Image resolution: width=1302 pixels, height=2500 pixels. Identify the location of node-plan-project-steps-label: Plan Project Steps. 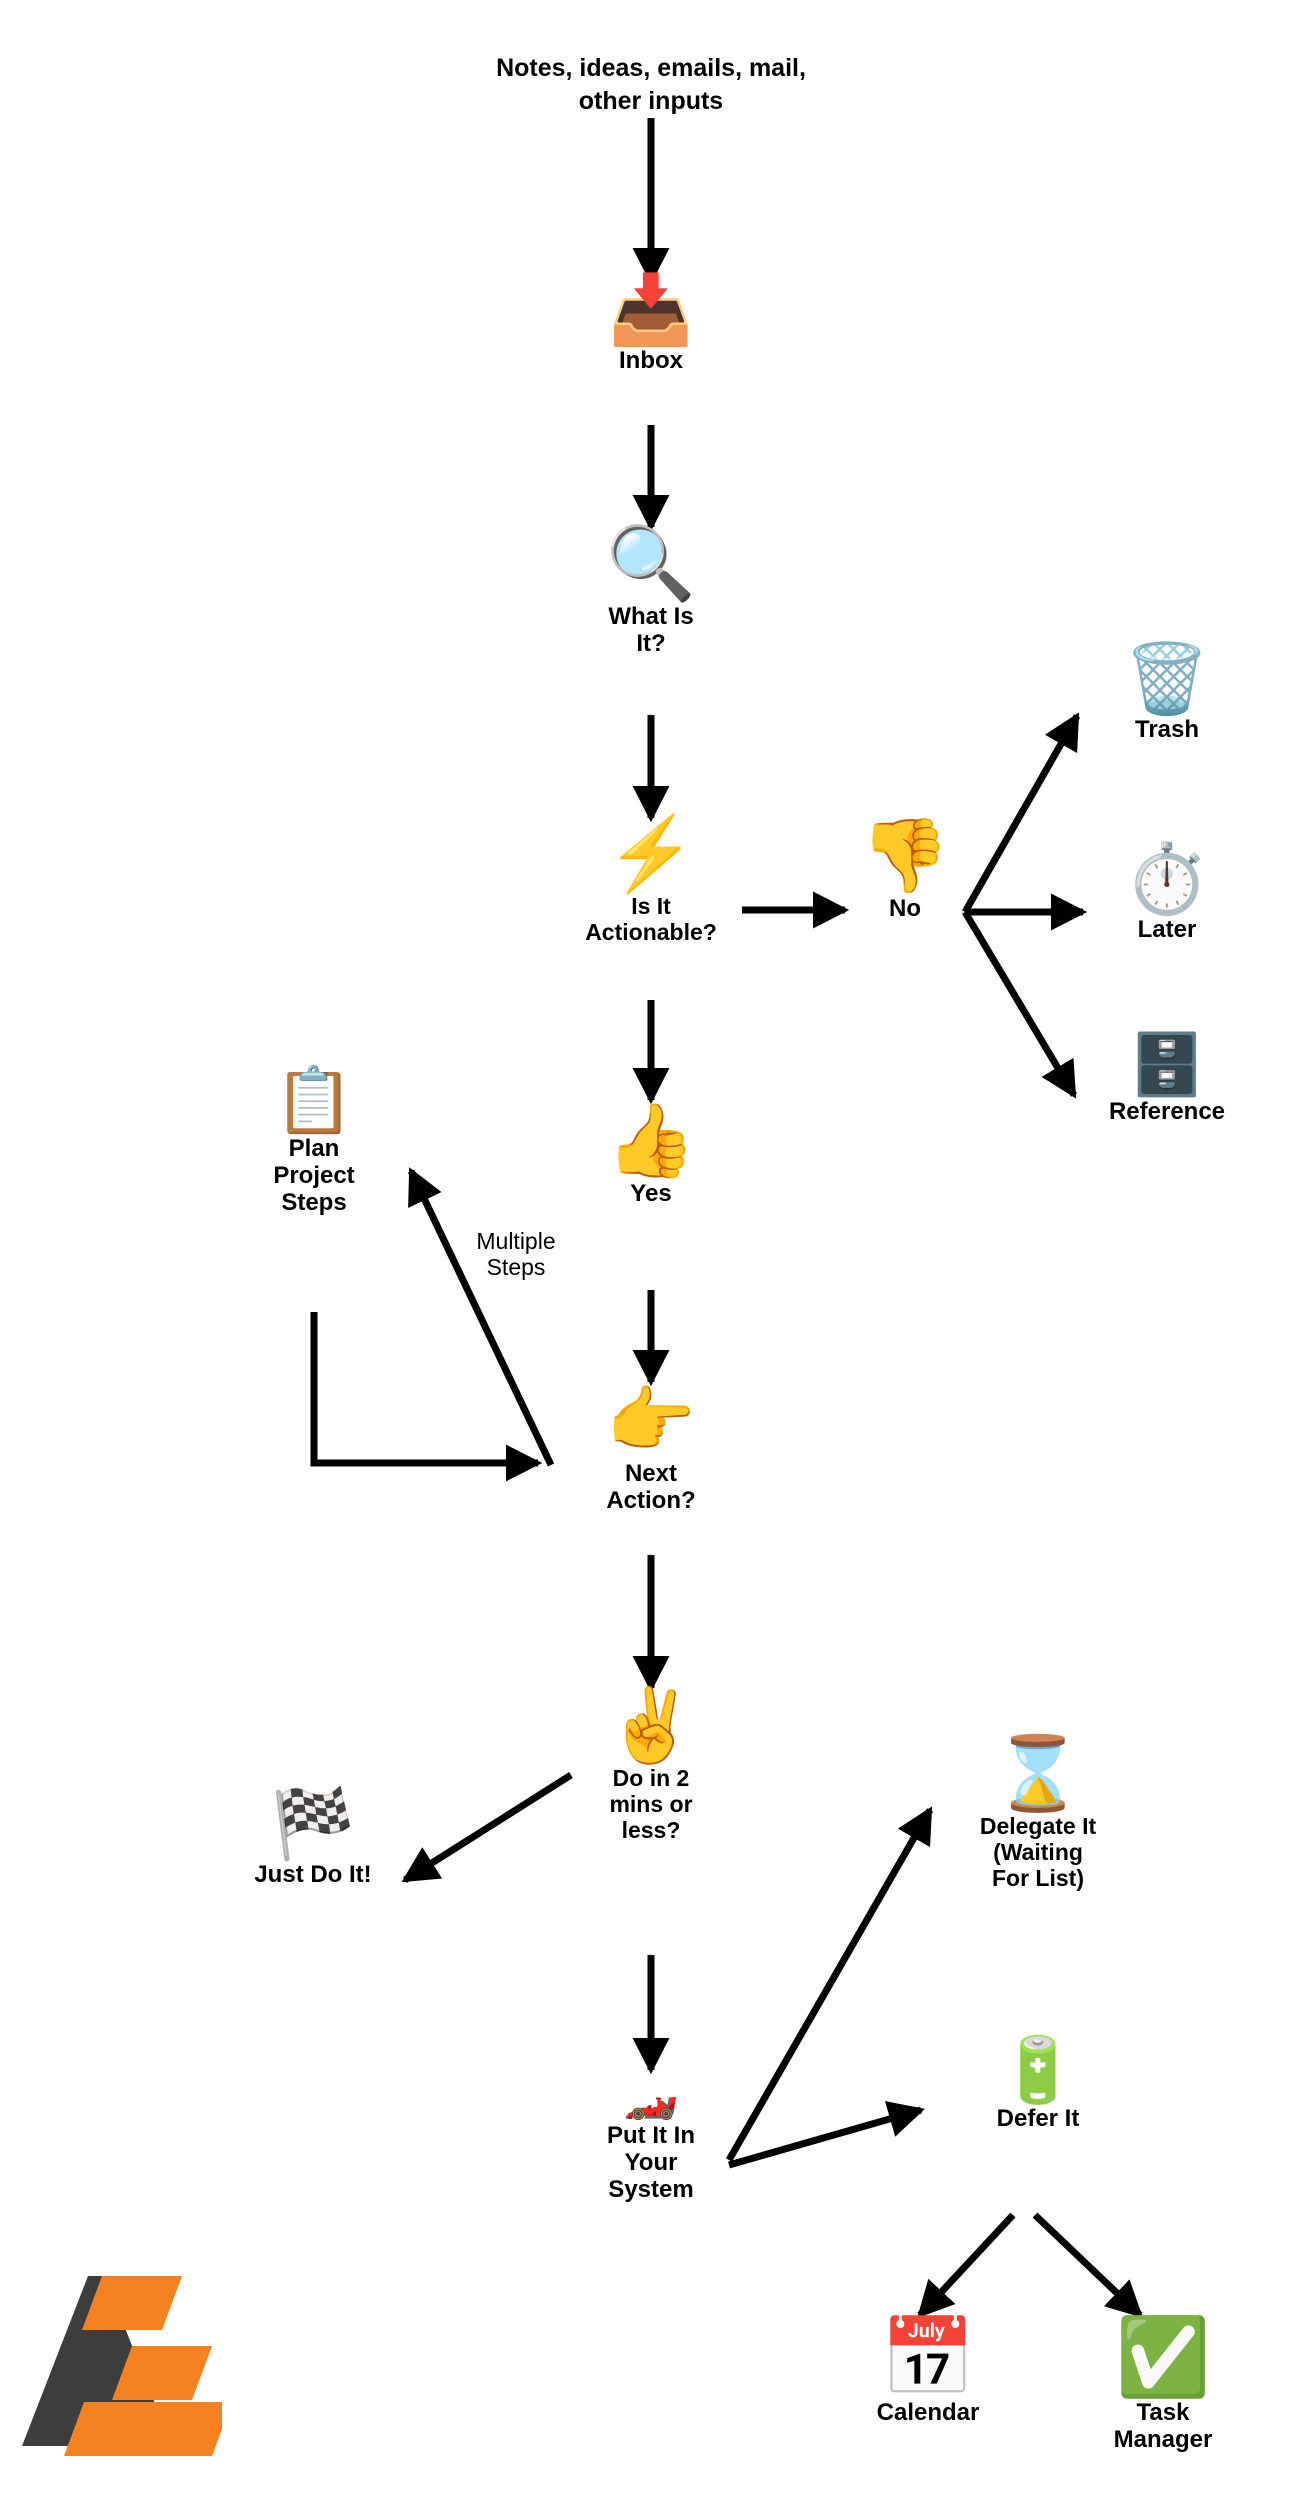
(314, 1175).